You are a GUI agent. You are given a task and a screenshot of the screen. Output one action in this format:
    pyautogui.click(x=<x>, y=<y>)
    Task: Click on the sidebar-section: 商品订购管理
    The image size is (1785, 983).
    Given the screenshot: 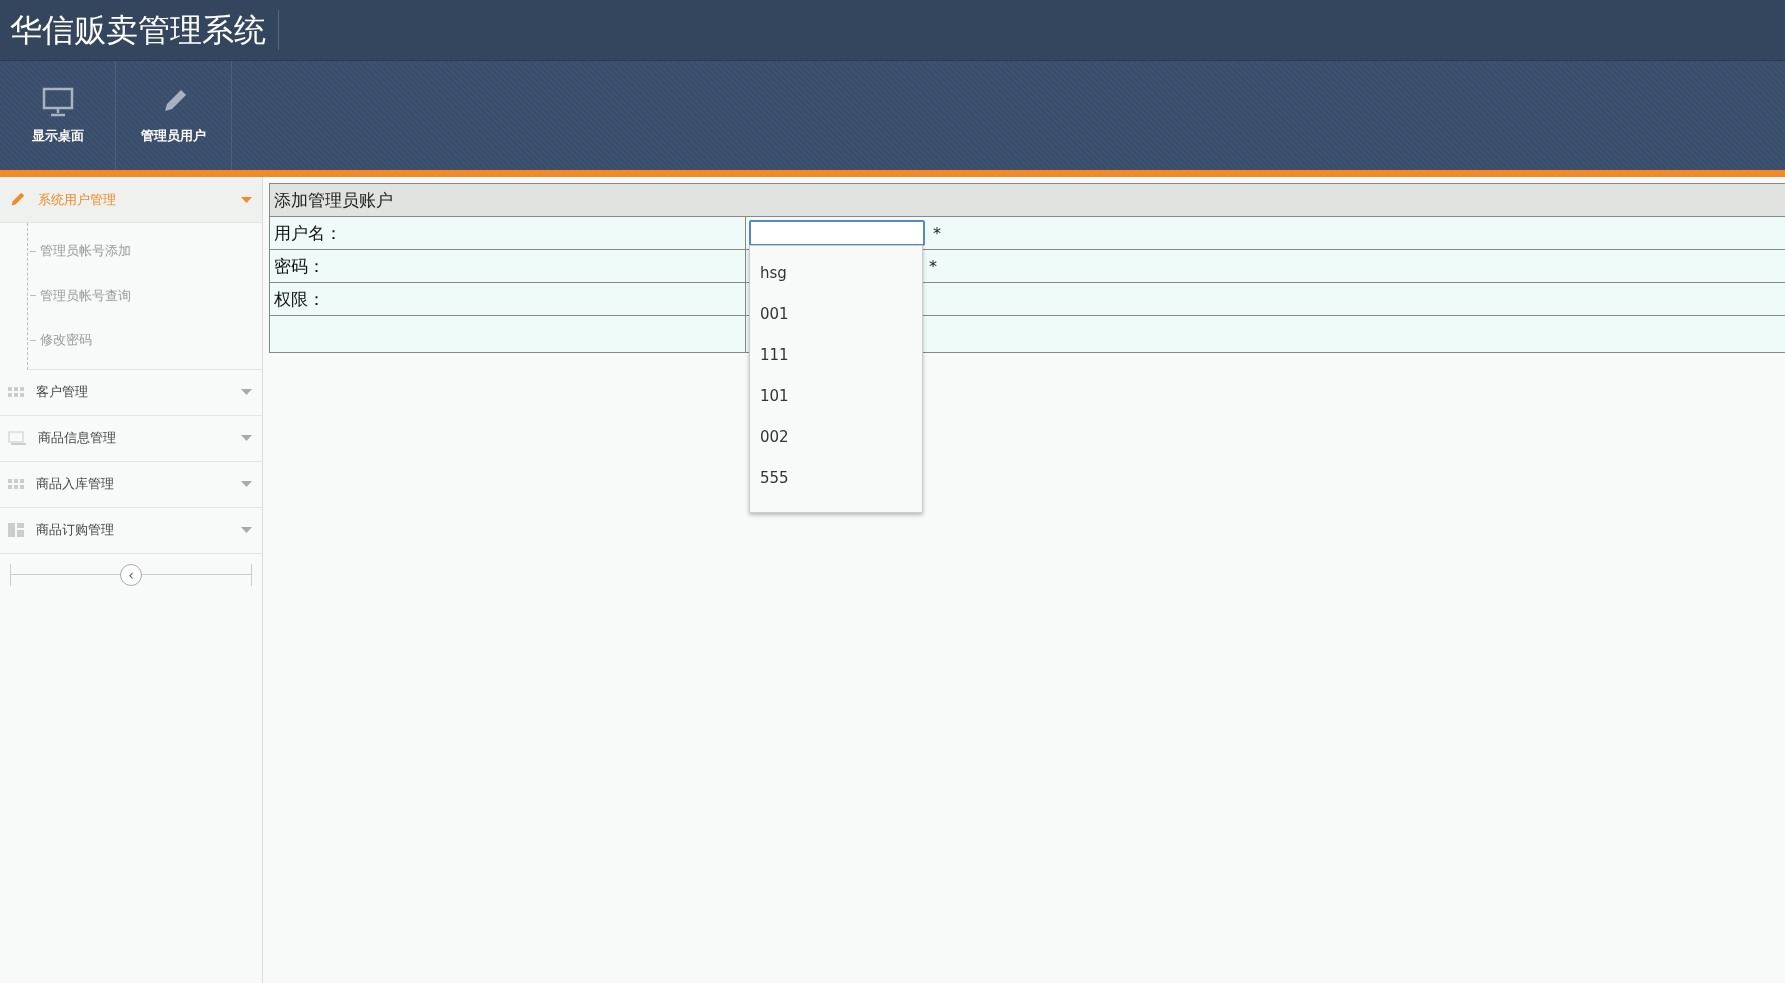 What is the action you would take?
    pyautogui.click(x=131, y=530)
    